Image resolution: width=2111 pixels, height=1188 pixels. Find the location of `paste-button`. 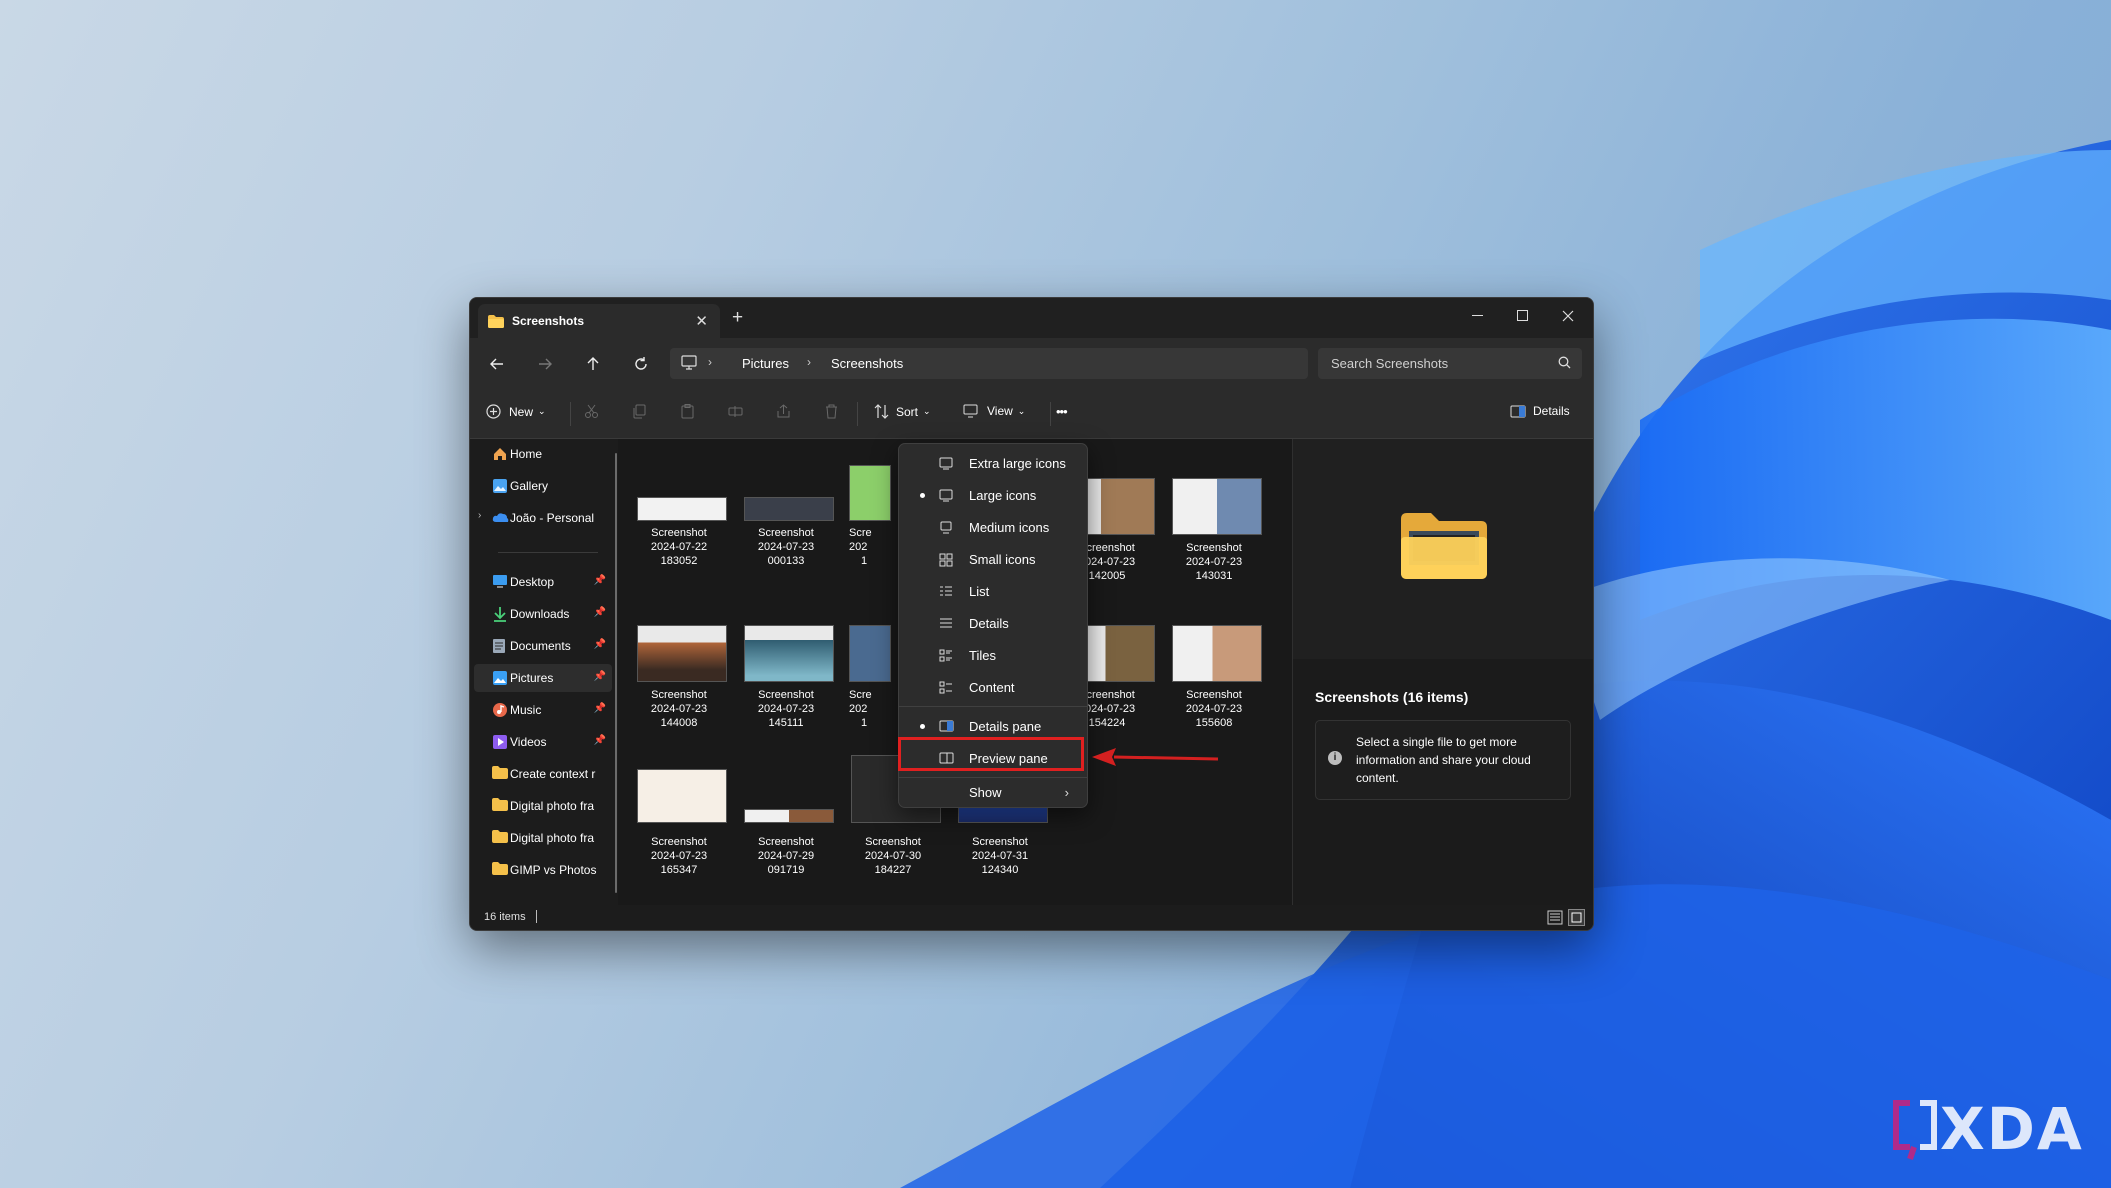

paste-button is located at coordinates (687, 411).